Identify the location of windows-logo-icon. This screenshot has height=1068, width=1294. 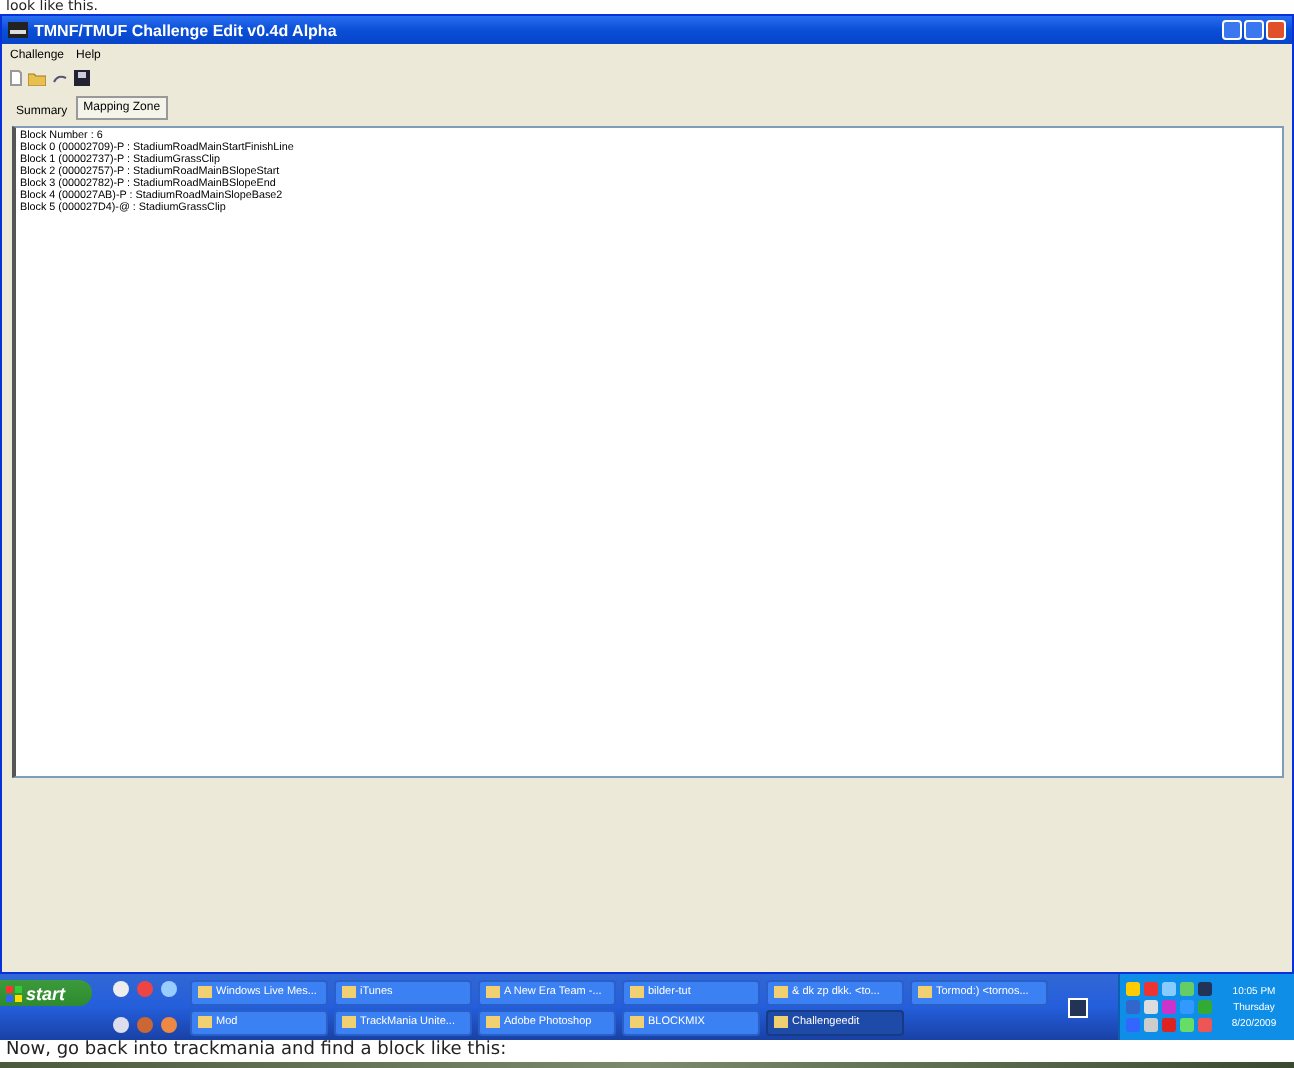
(14, 993).